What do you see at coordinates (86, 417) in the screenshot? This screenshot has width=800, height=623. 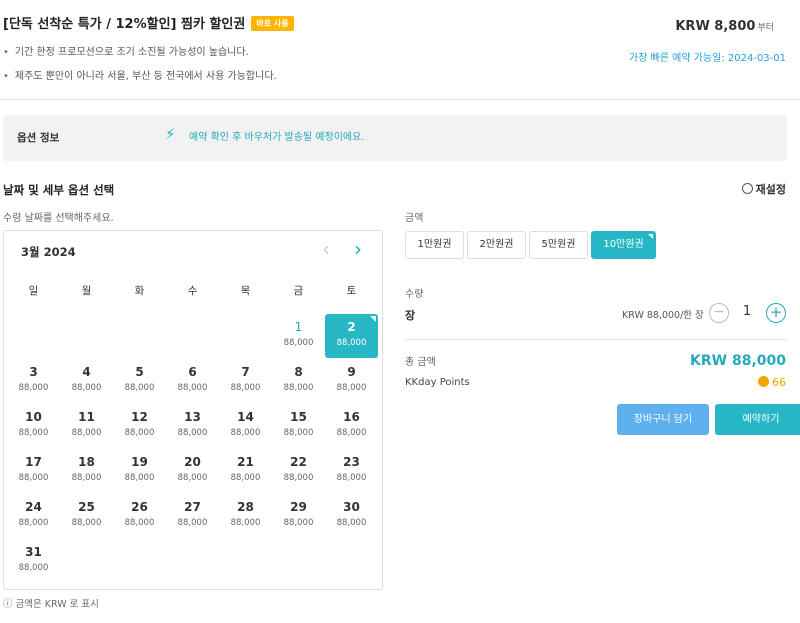 I see `day-number: 11` at bounding box center [86, 417].